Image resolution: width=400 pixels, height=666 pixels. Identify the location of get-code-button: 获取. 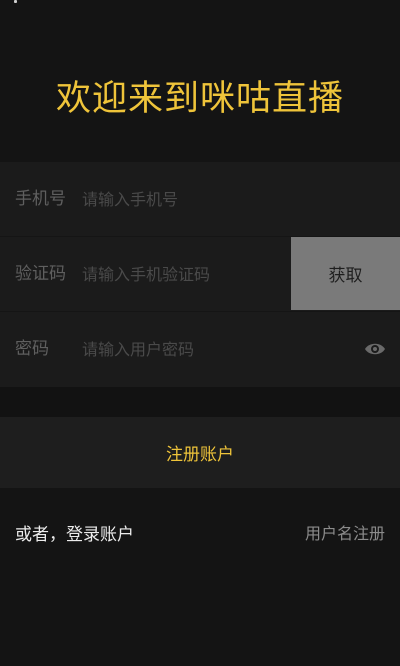
(345, 273).